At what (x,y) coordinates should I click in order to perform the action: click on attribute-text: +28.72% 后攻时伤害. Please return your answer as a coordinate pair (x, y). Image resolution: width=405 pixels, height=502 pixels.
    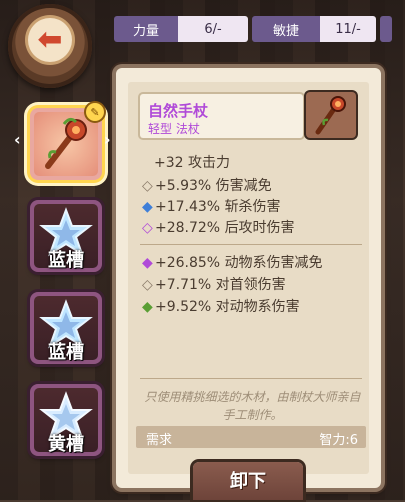
    Looking at the image, I should click on (225, 228).